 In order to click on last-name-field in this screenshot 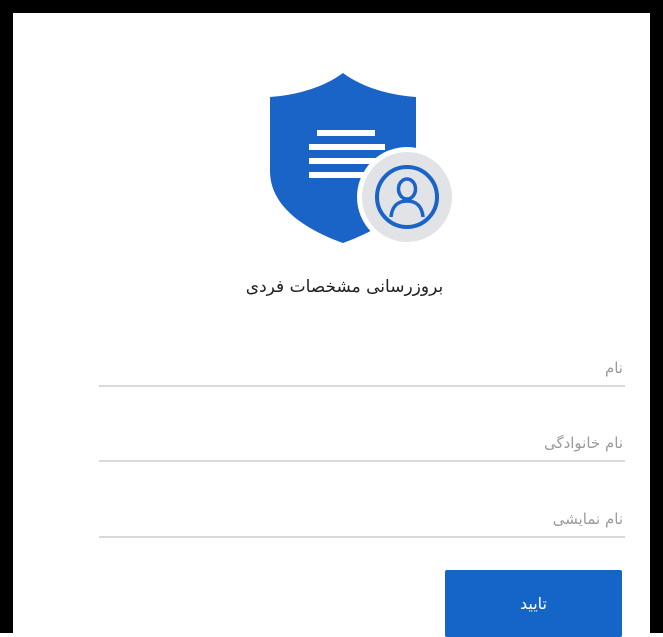, I will do `click(362, 444)`.